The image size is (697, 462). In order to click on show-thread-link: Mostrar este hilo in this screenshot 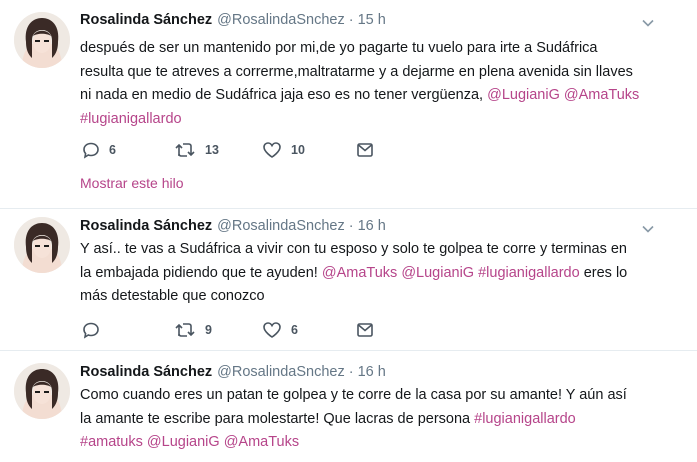, I will do `click(131, 183)`.